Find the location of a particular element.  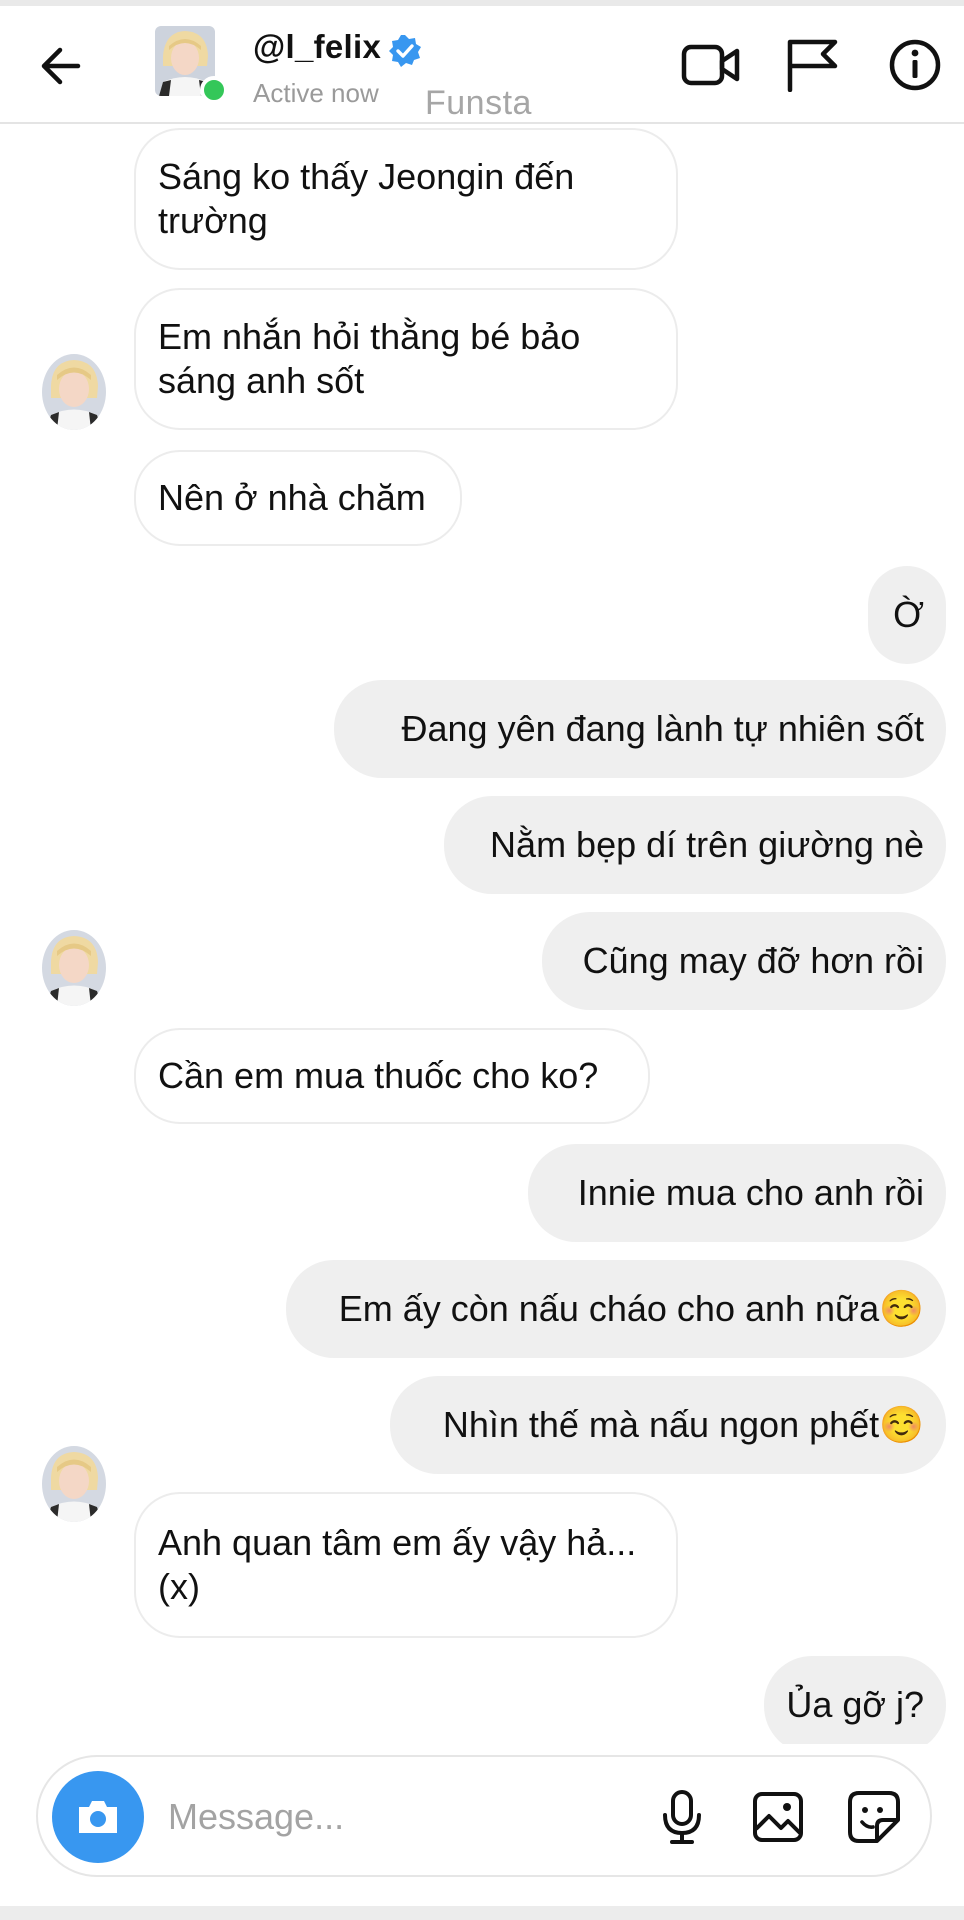

voice-message-button is located at coordinates (682, 1817).